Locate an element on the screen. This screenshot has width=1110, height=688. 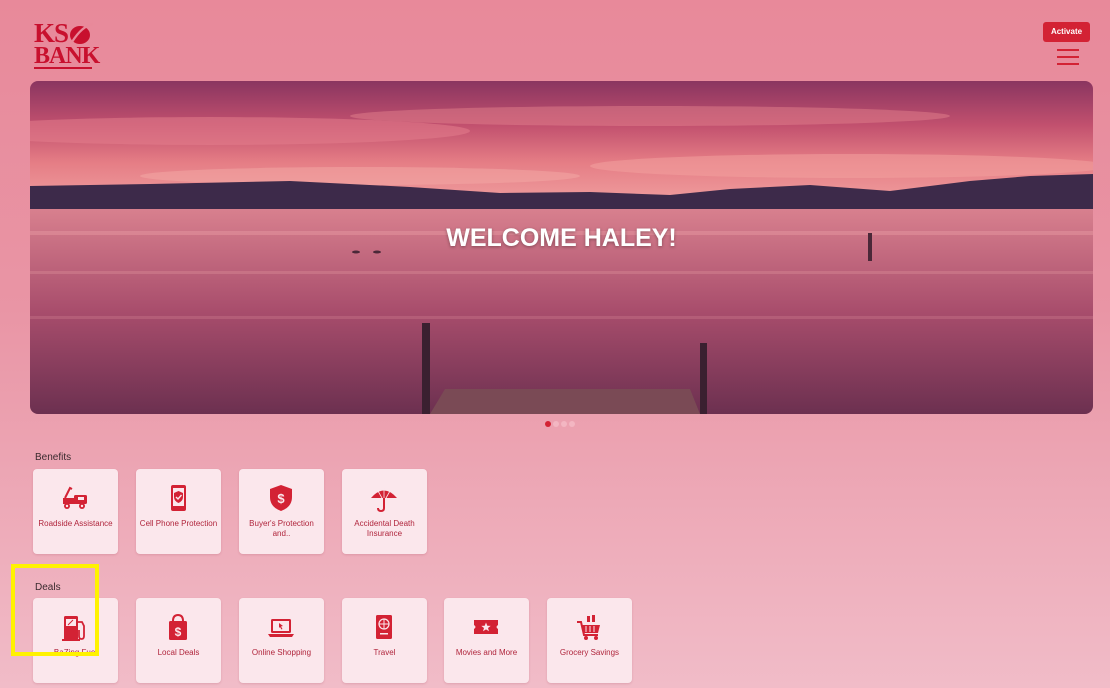
ks-bank-logo: KS BANK is located at coordinates (67, 45).